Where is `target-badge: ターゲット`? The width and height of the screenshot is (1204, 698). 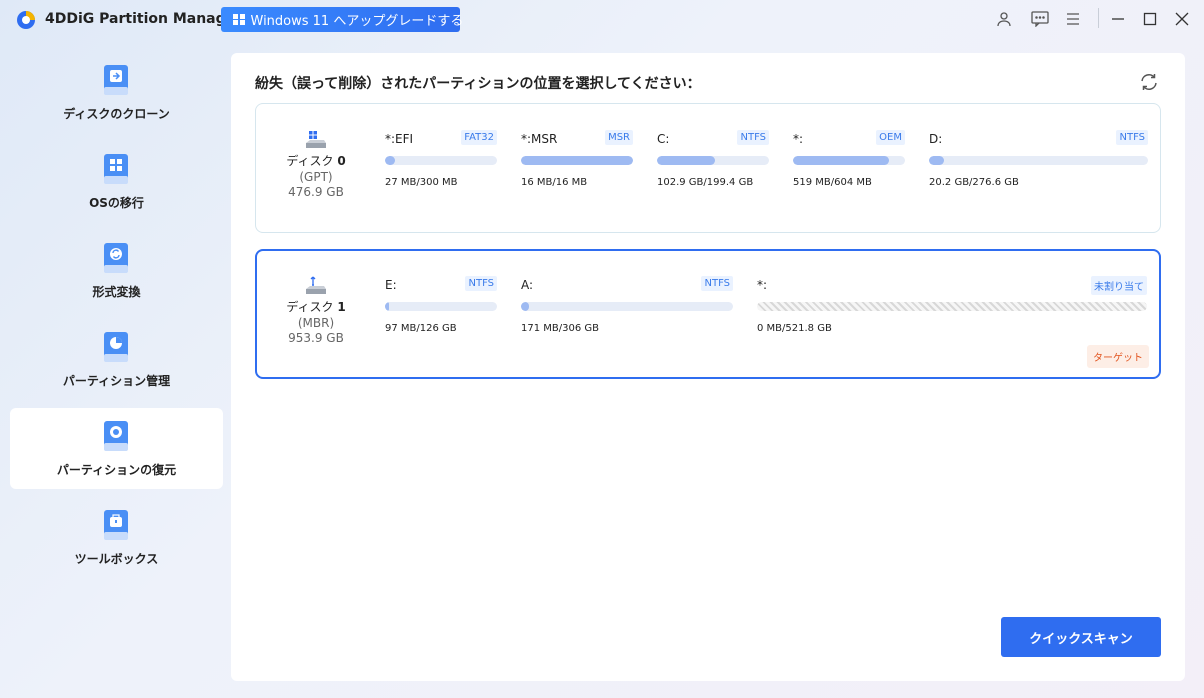
target-badge: ターゲット is located at coordinates (1118, 356).